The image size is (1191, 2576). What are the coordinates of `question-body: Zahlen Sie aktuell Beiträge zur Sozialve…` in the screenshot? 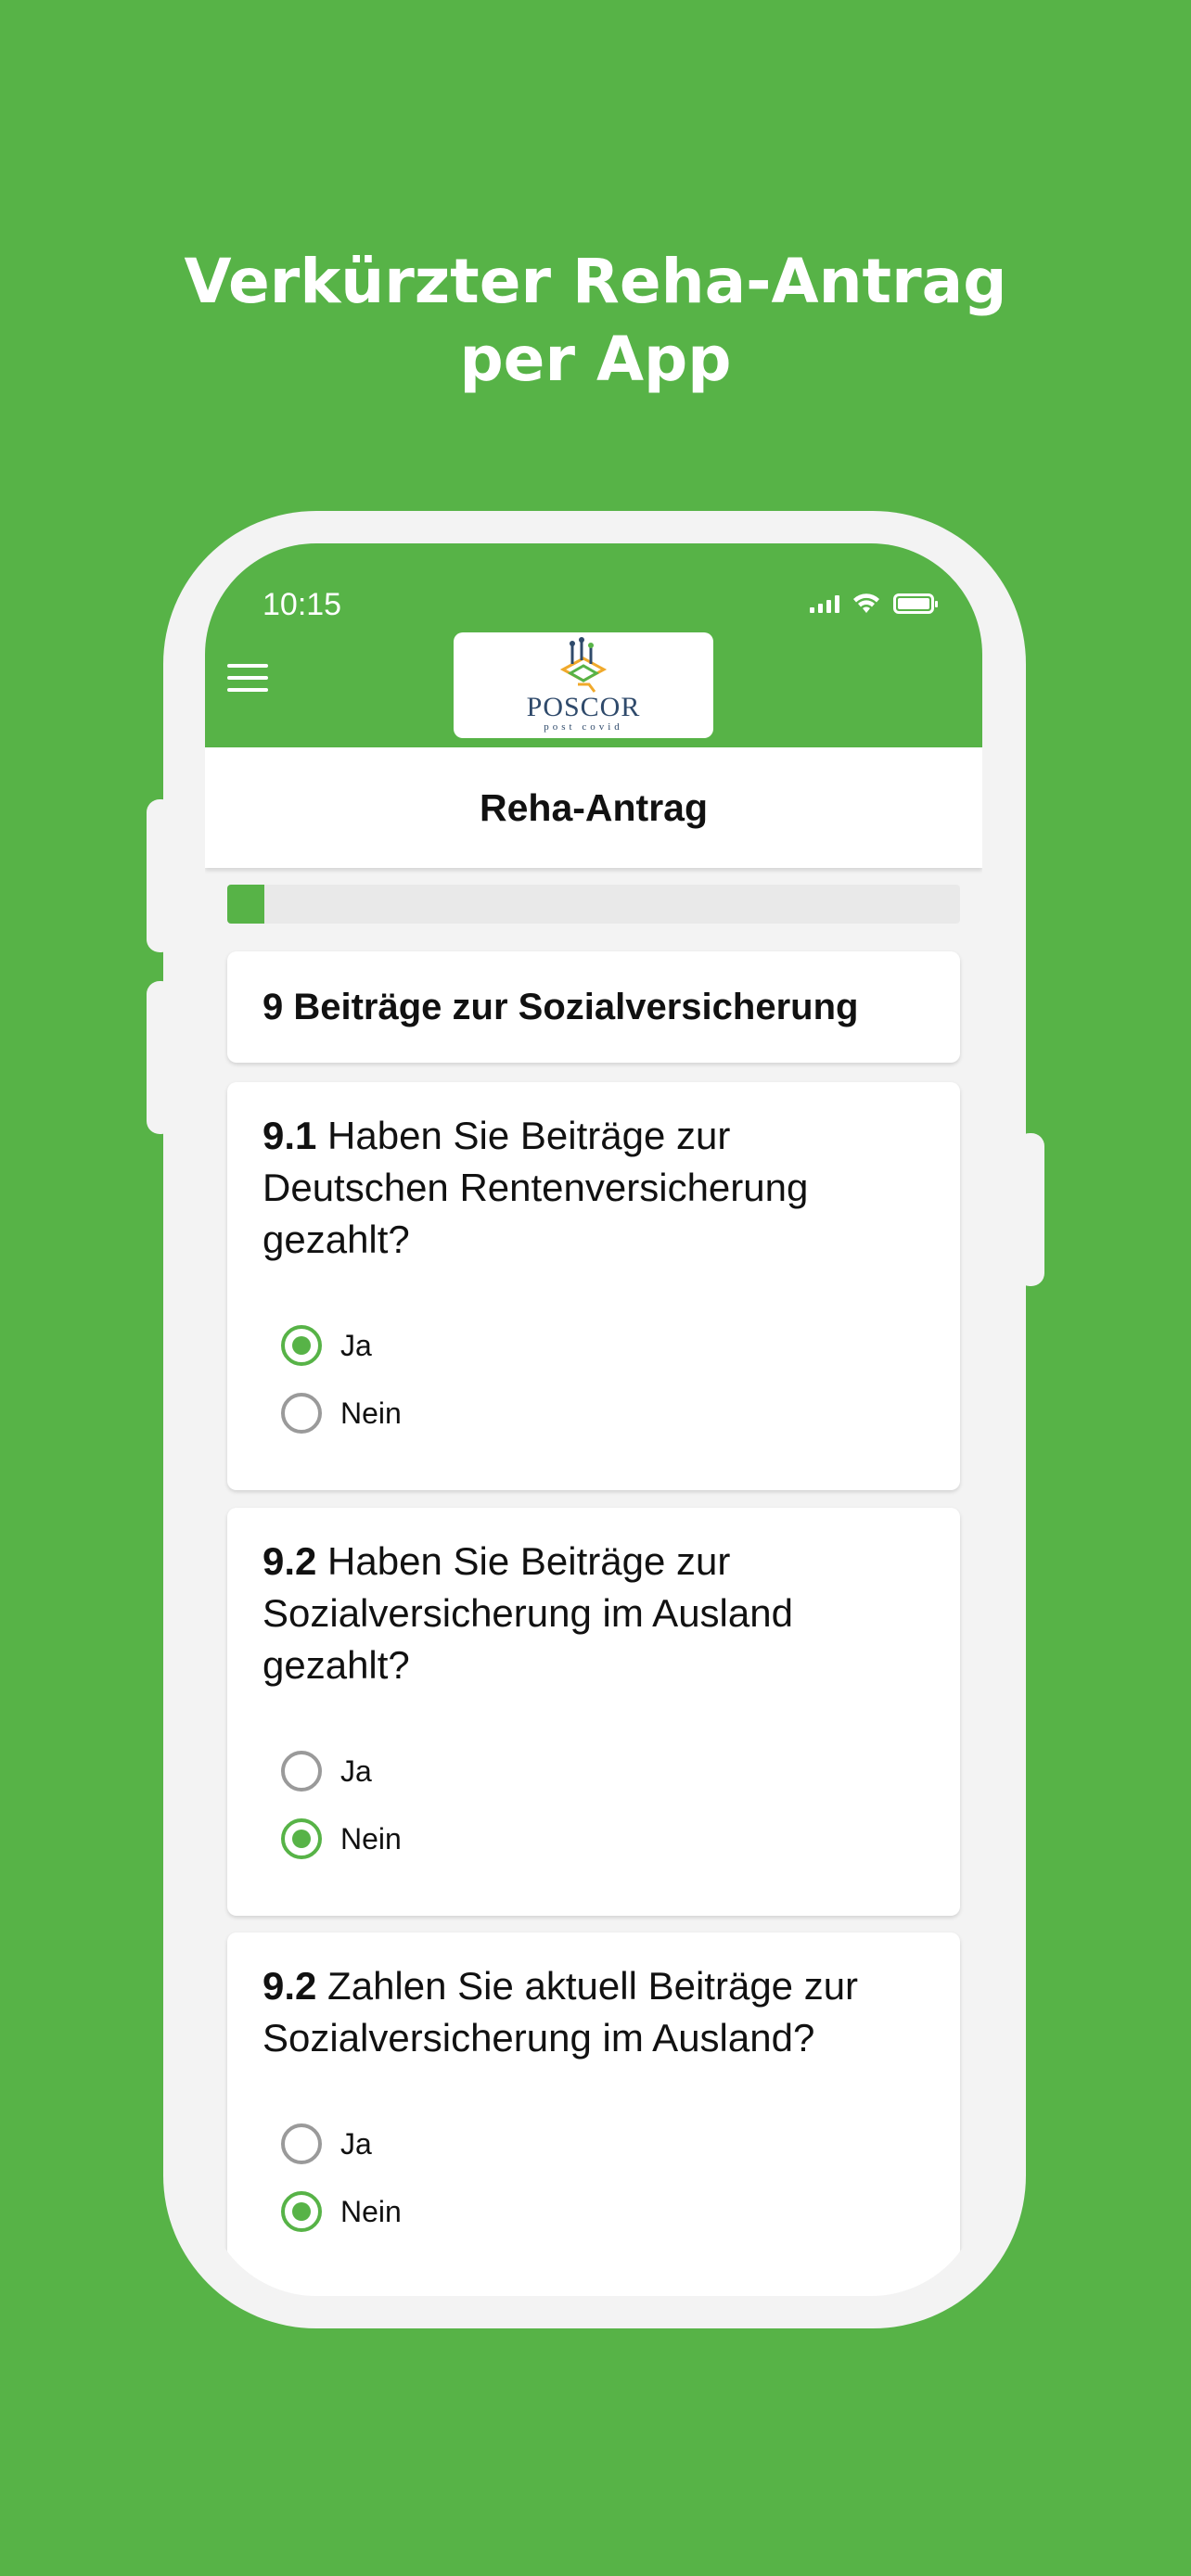 It's located at (561, 2012).